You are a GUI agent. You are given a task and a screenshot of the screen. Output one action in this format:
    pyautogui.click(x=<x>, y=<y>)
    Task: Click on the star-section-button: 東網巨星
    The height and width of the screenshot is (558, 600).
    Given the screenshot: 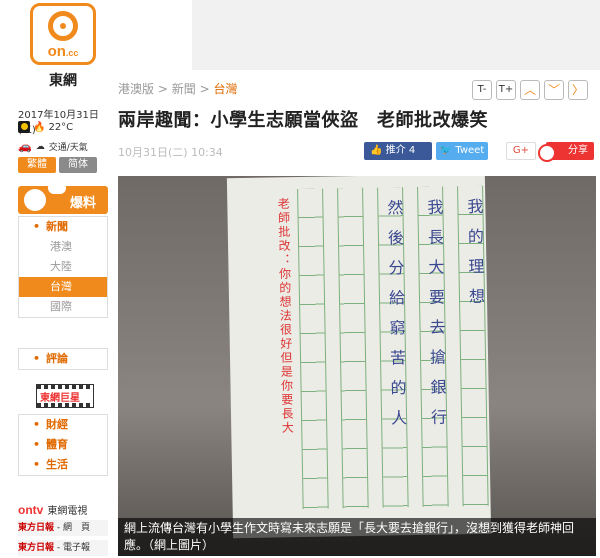 What is the action you would take?
    pyautogui.click(x=65, y=396)
    